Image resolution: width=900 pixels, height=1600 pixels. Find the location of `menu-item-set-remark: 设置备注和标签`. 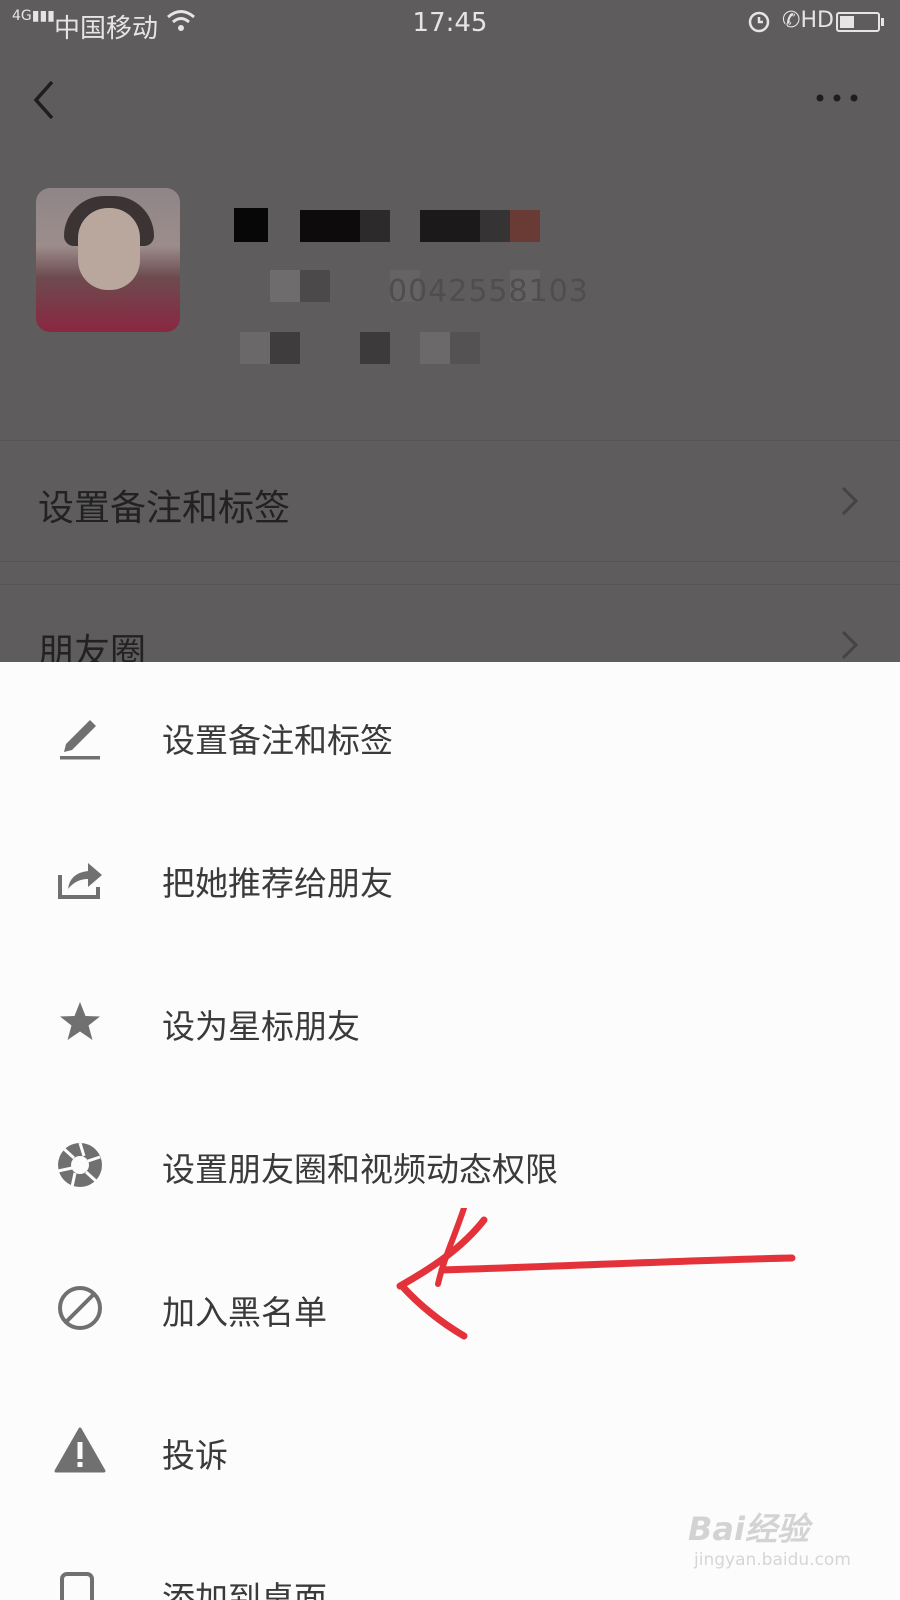

menu-item-set-remark: 设置备注和标签 is located at coordinates (450, 733).